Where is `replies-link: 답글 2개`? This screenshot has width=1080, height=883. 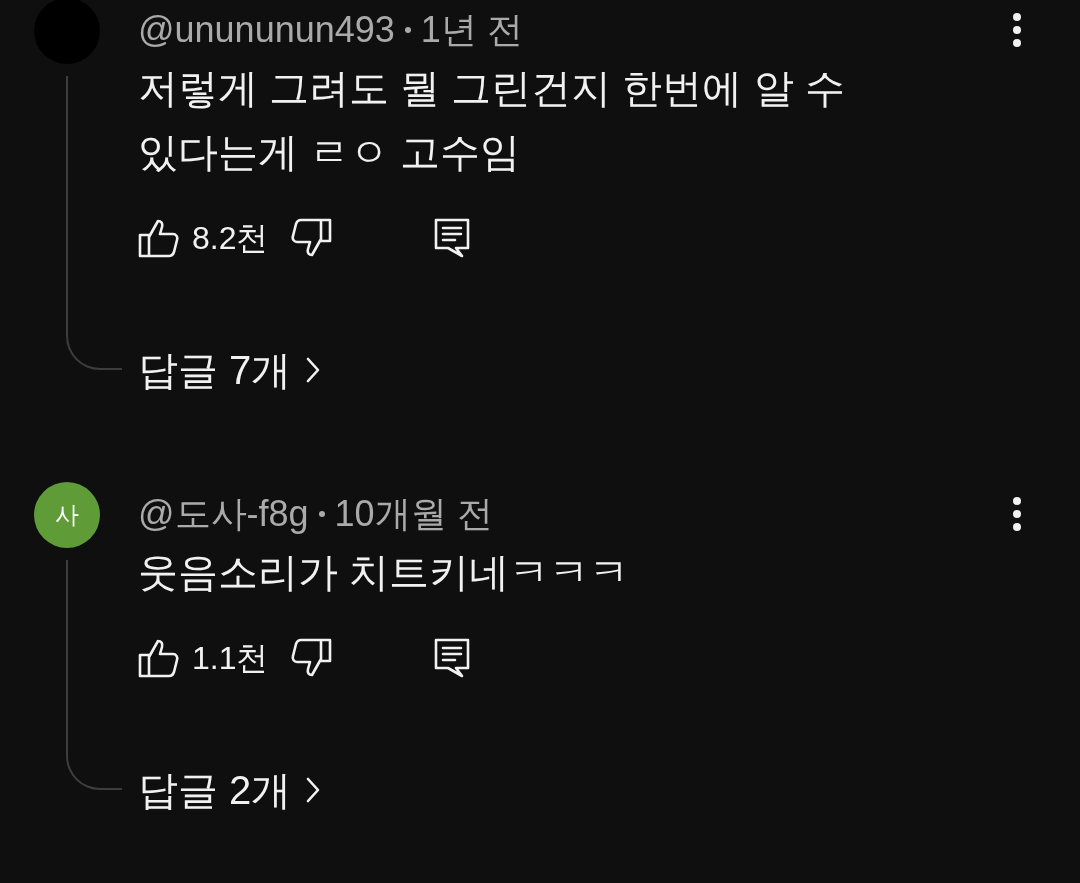
replies-link: 답글 2개 is located at coordinates (230, 790).